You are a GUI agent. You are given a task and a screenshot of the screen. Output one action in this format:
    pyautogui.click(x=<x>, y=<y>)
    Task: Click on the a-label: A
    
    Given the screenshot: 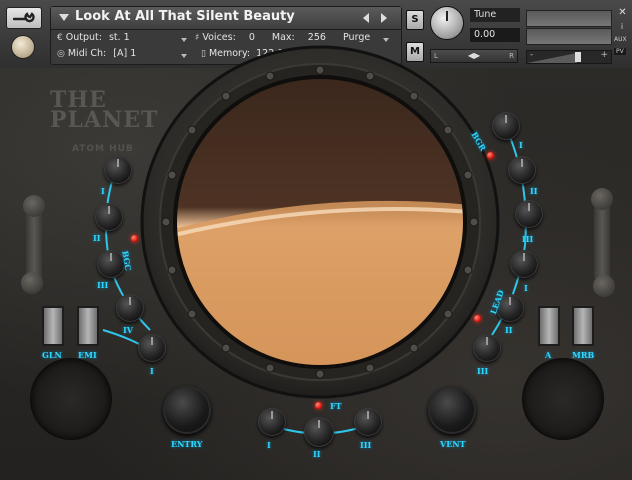 What is the action you would take?
    pyautogui.click(x=548, y=355)
    